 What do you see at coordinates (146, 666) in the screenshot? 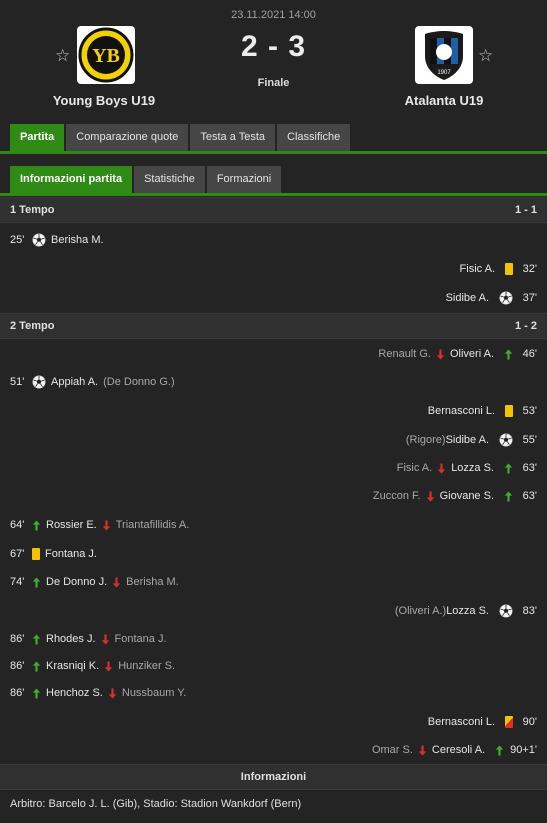
I see `event-player-out: Hunziker S.` at bounding box center [146, 666].